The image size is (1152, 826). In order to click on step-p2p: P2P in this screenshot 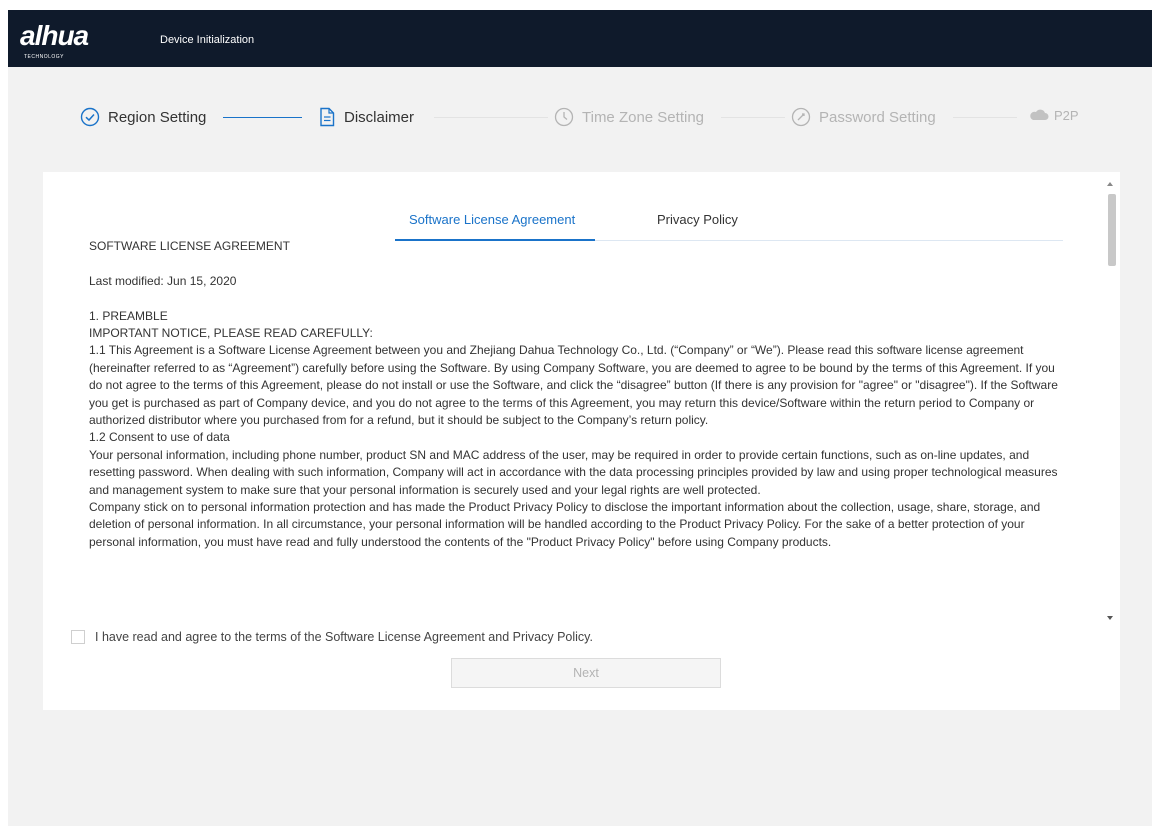, I will do `click(1053, 115)`.